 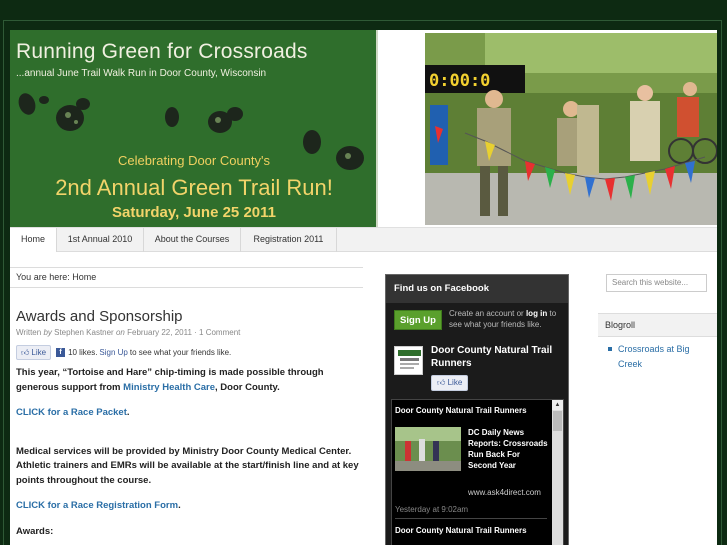 What do you see at coordinates (194, 160) in the screenshot?
I see `celebrating-text: Celebrating Door County's` at bounding box center [194, 160].